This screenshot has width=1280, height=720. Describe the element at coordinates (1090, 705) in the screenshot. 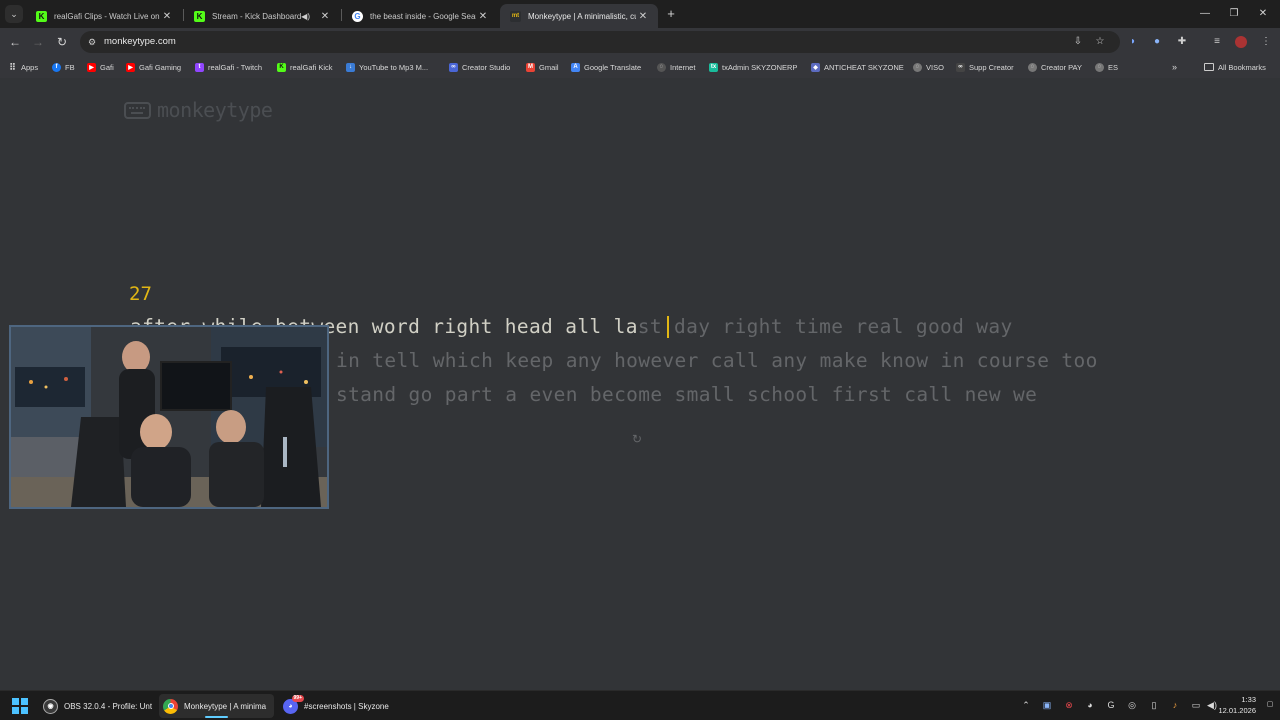

I see `discord-tray-icon: ◕` at that location.